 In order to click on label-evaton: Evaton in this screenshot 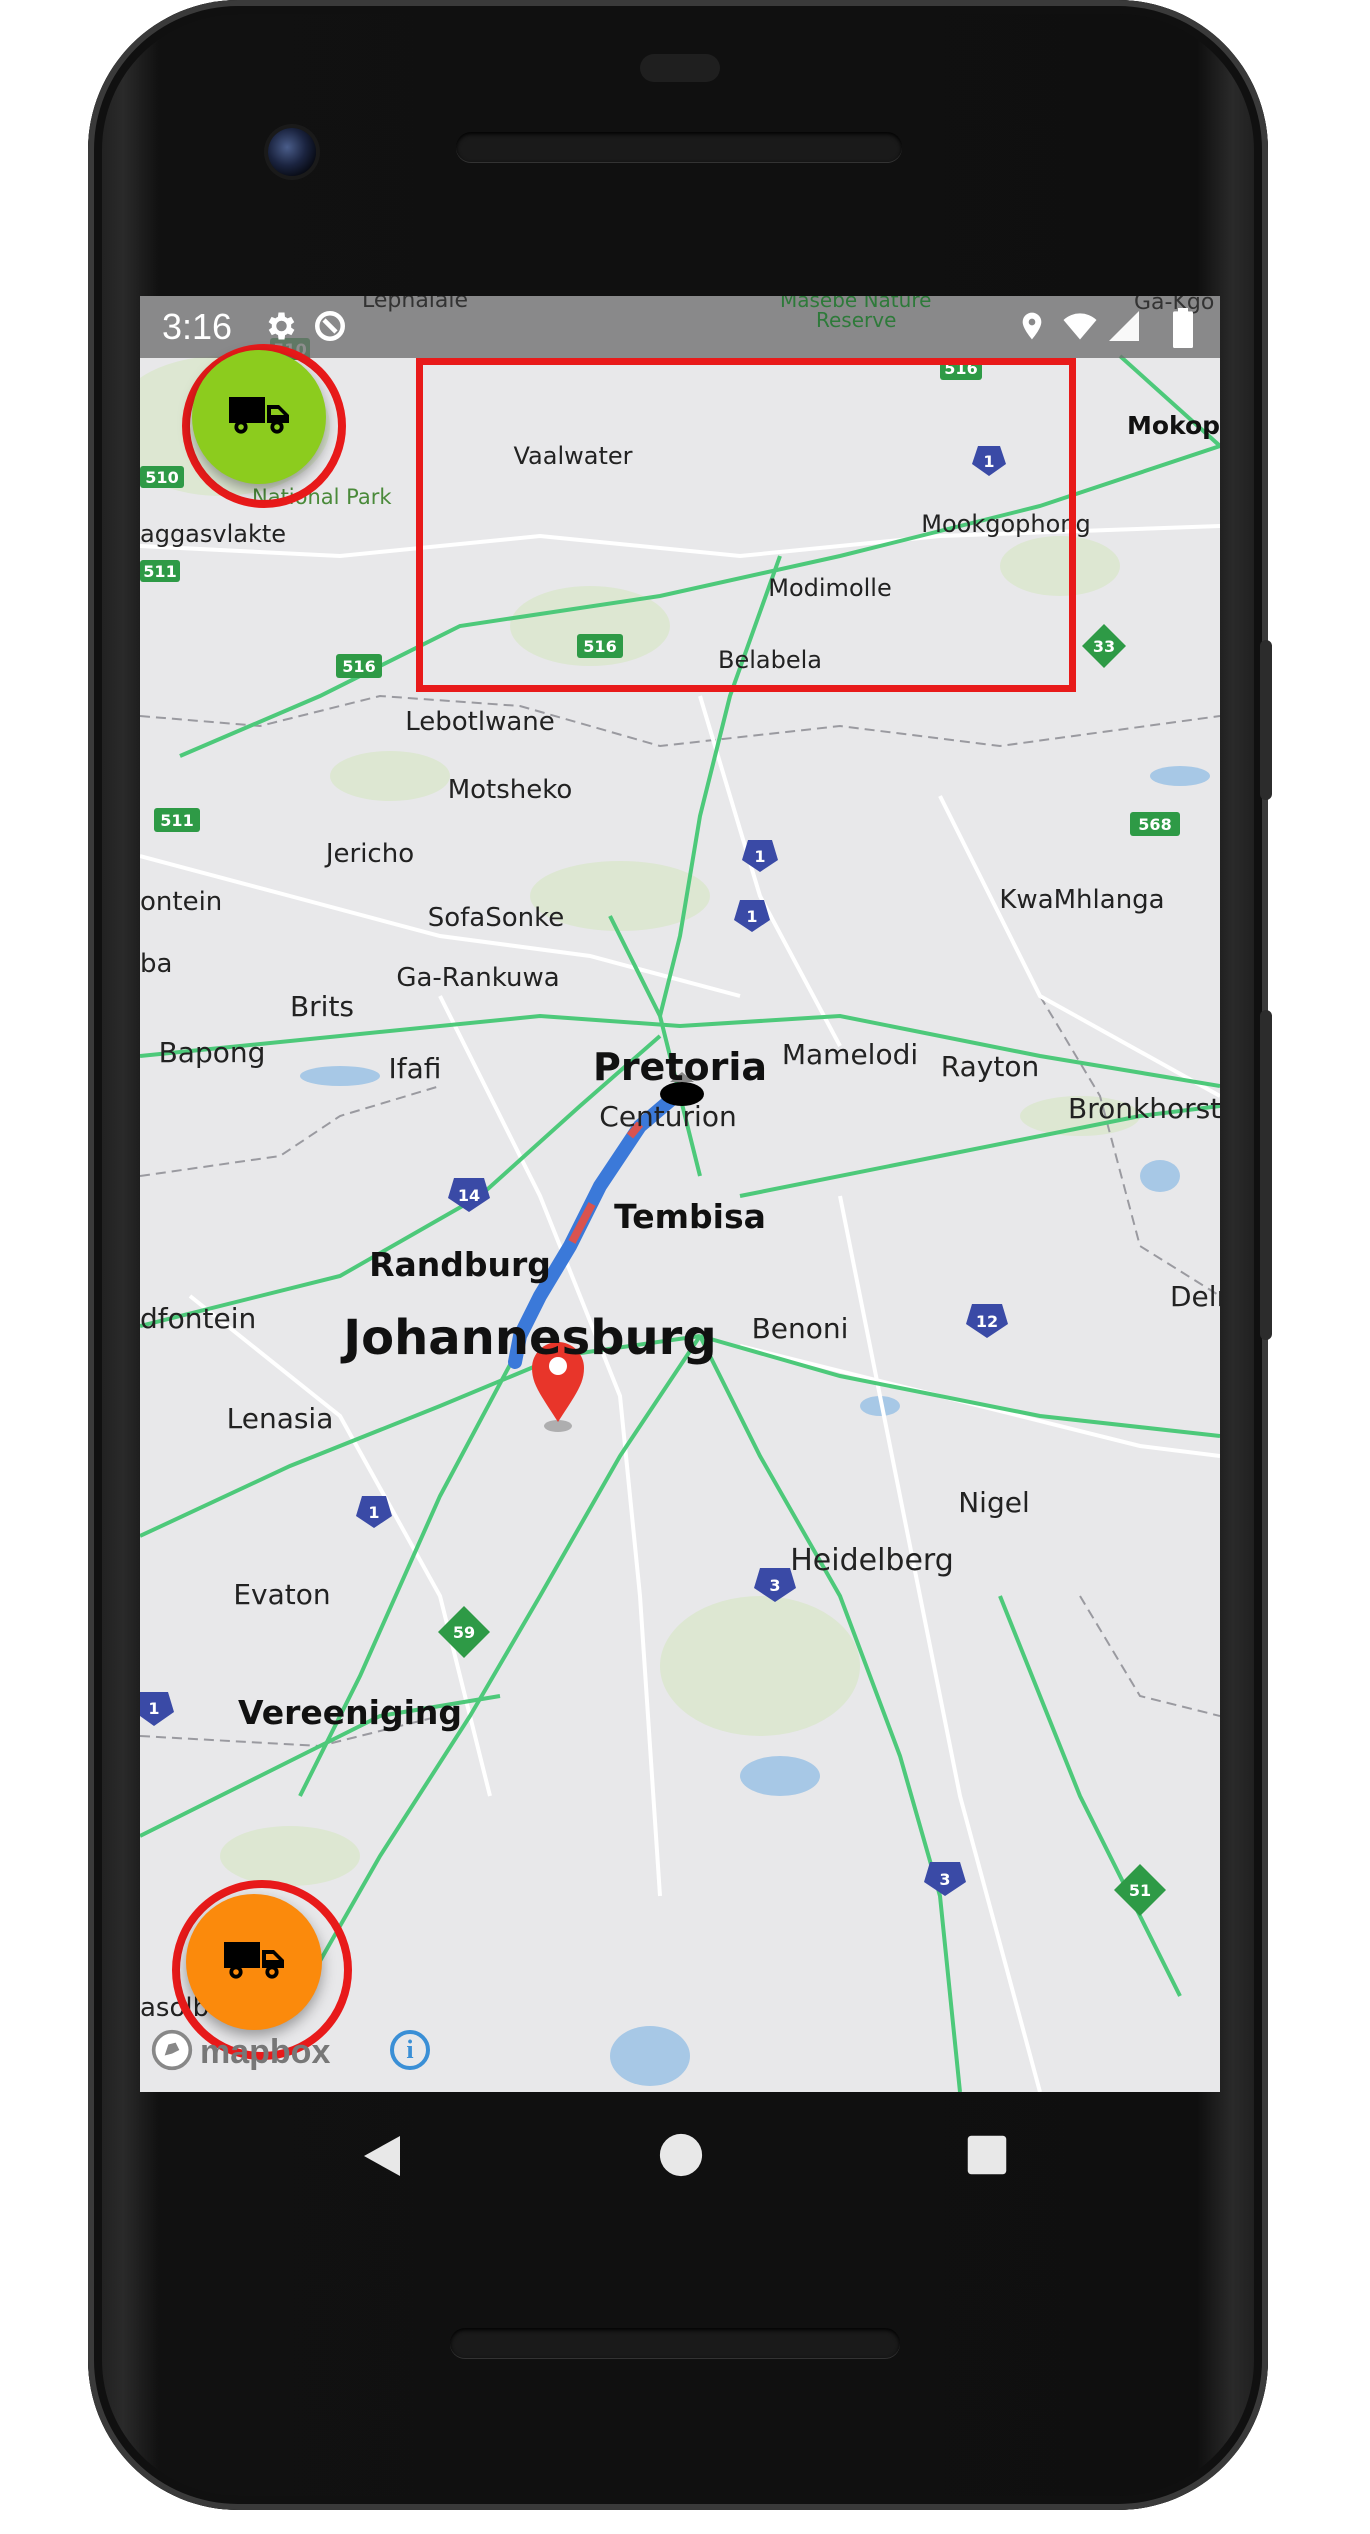, I will do `click(281, 1594)`.